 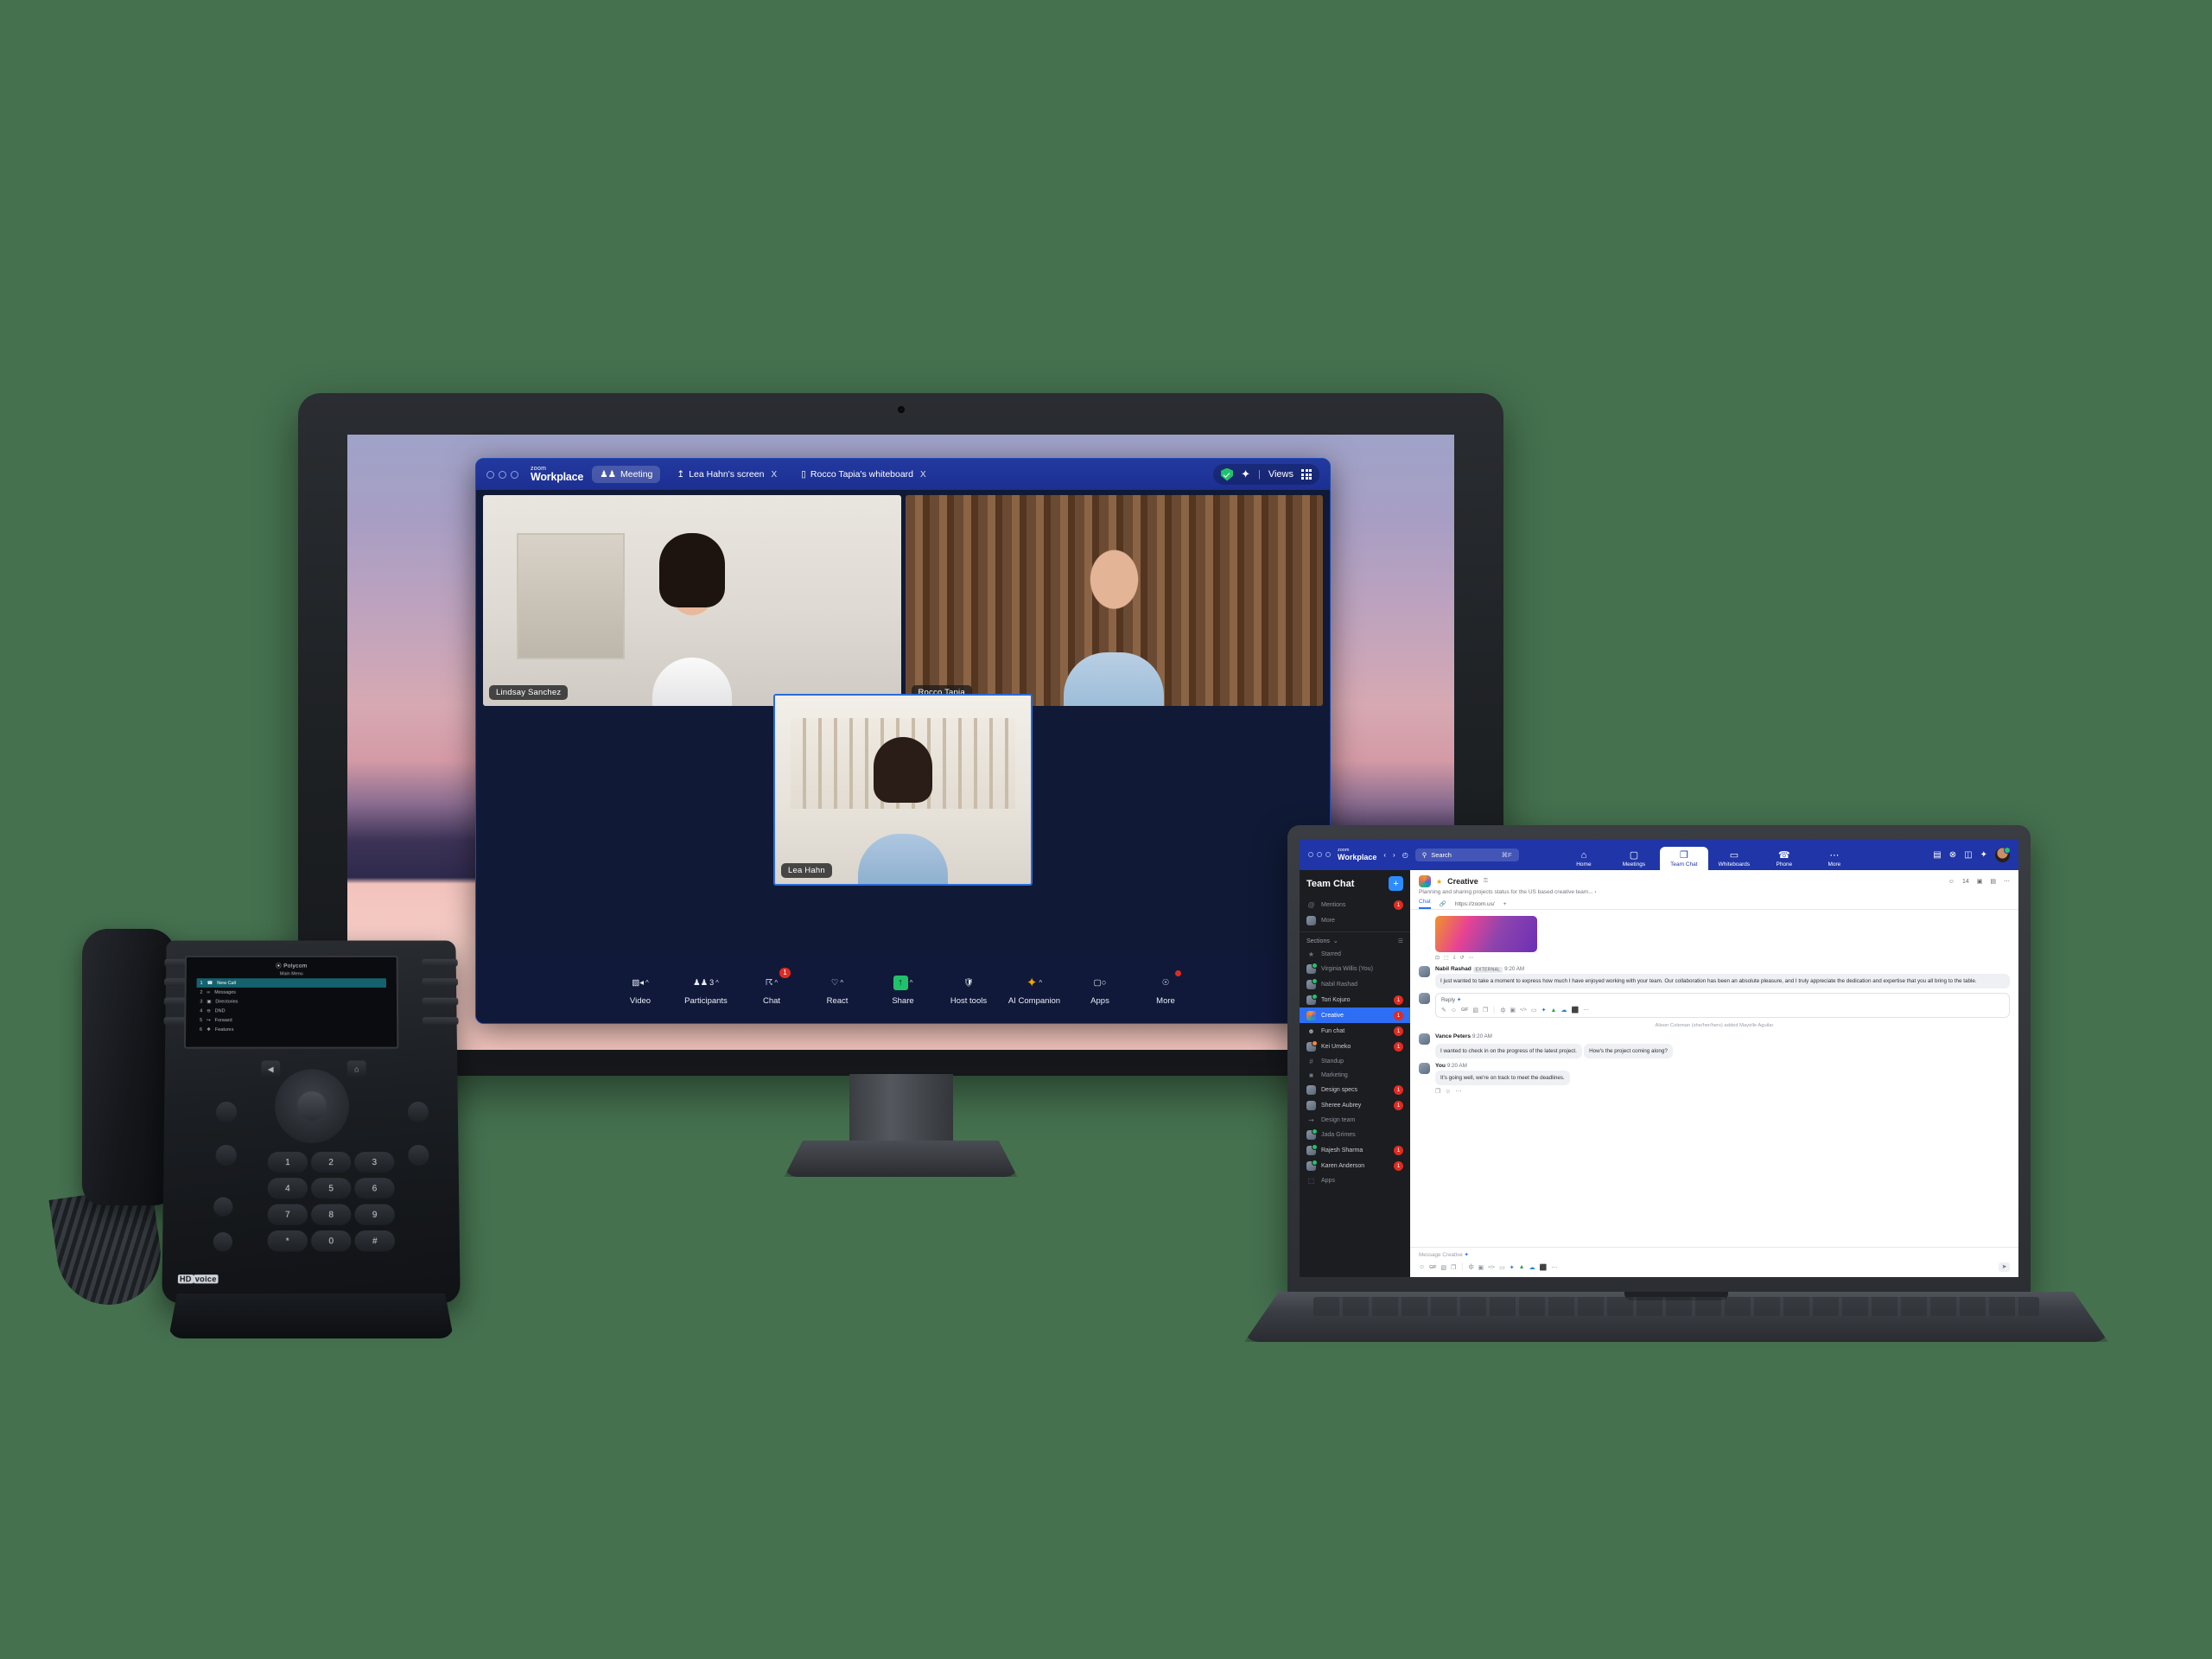 I want to click on sidebar-item-standup: # Standup, so click(x=1355, y=1061).